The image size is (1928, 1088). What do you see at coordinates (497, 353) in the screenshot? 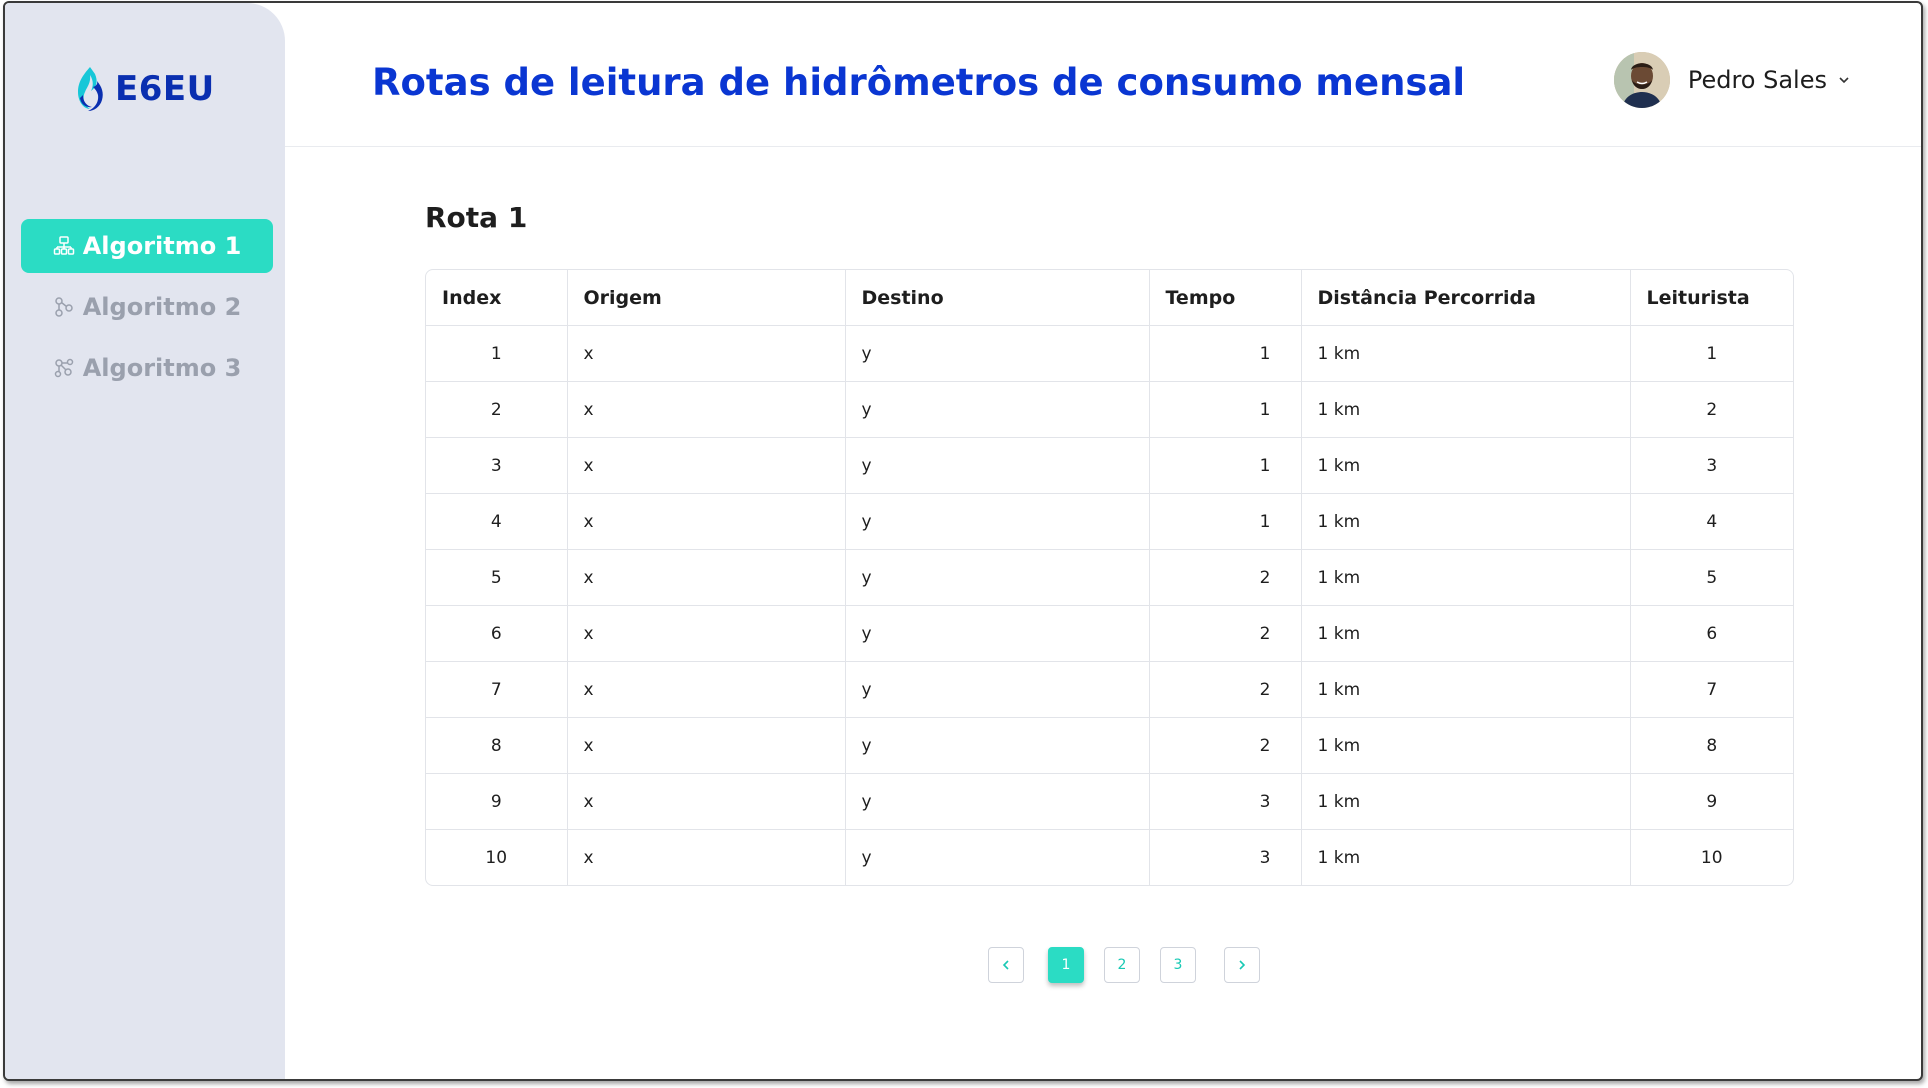
I see `cell-index: 1` at bounding box center [497, 353].